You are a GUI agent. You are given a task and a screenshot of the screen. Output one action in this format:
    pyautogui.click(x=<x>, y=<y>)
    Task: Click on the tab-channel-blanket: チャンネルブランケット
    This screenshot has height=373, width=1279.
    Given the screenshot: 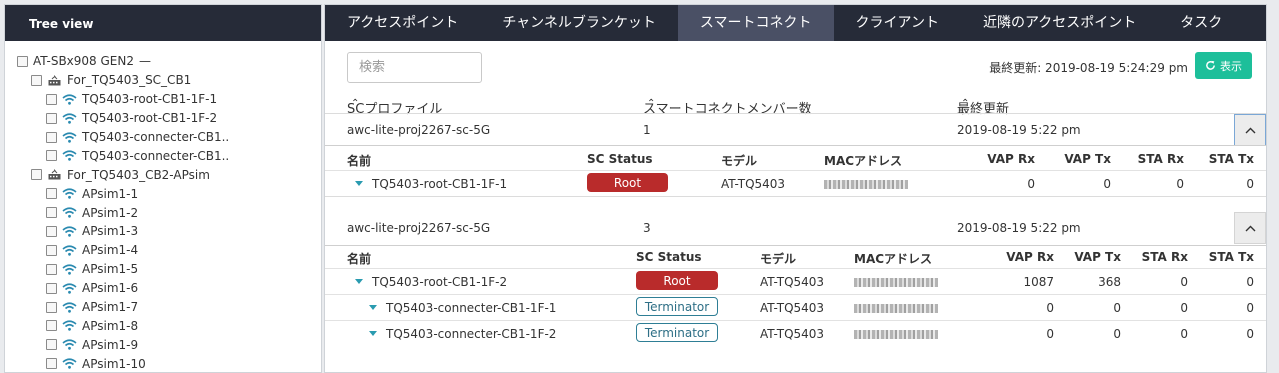 What is the action you would take?
    pyautogui.click(x=579, y=23)
    